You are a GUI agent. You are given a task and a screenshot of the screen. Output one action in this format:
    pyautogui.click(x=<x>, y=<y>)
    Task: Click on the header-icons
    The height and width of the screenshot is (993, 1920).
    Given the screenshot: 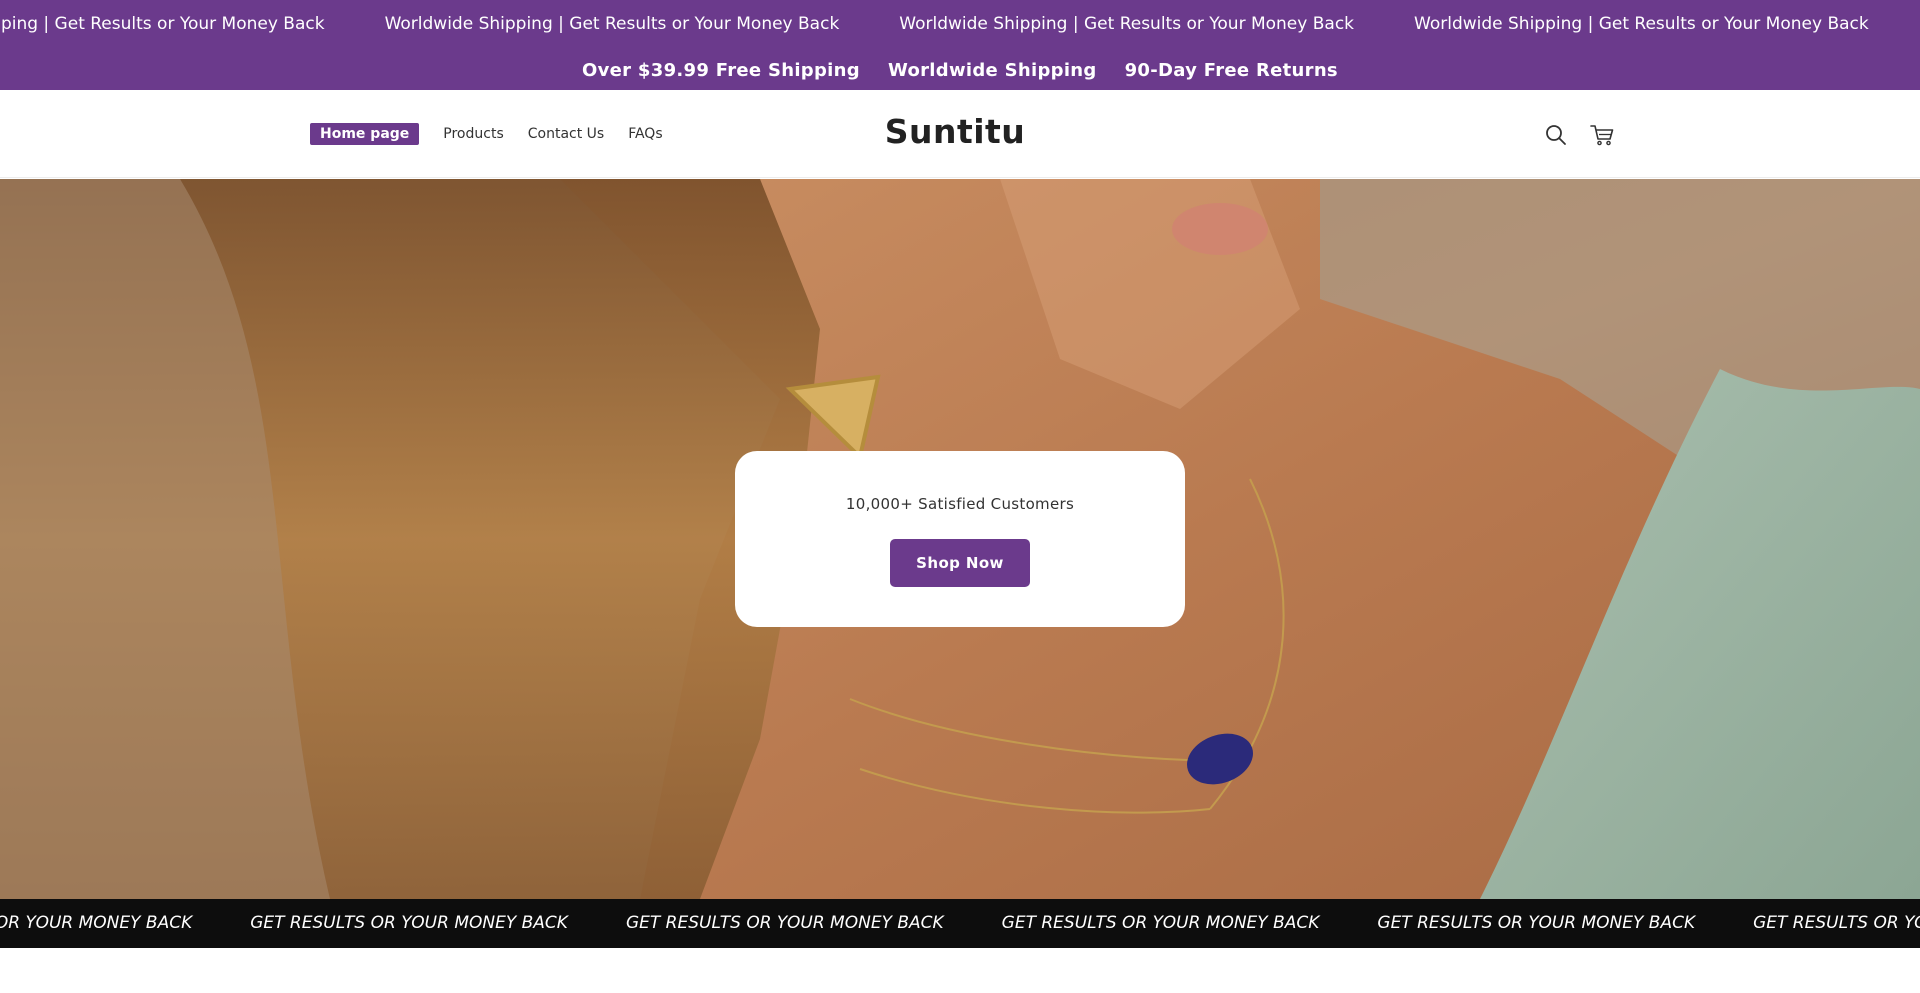 What is the action you would take?
    pyautogui.click(x=1579, y=135)
    